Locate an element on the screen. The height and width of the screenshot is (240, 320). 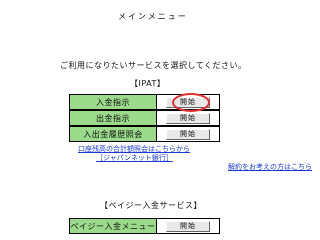
ipat-row-history: 入出金履歴照会 開始 is located at coordinates (144, 134).